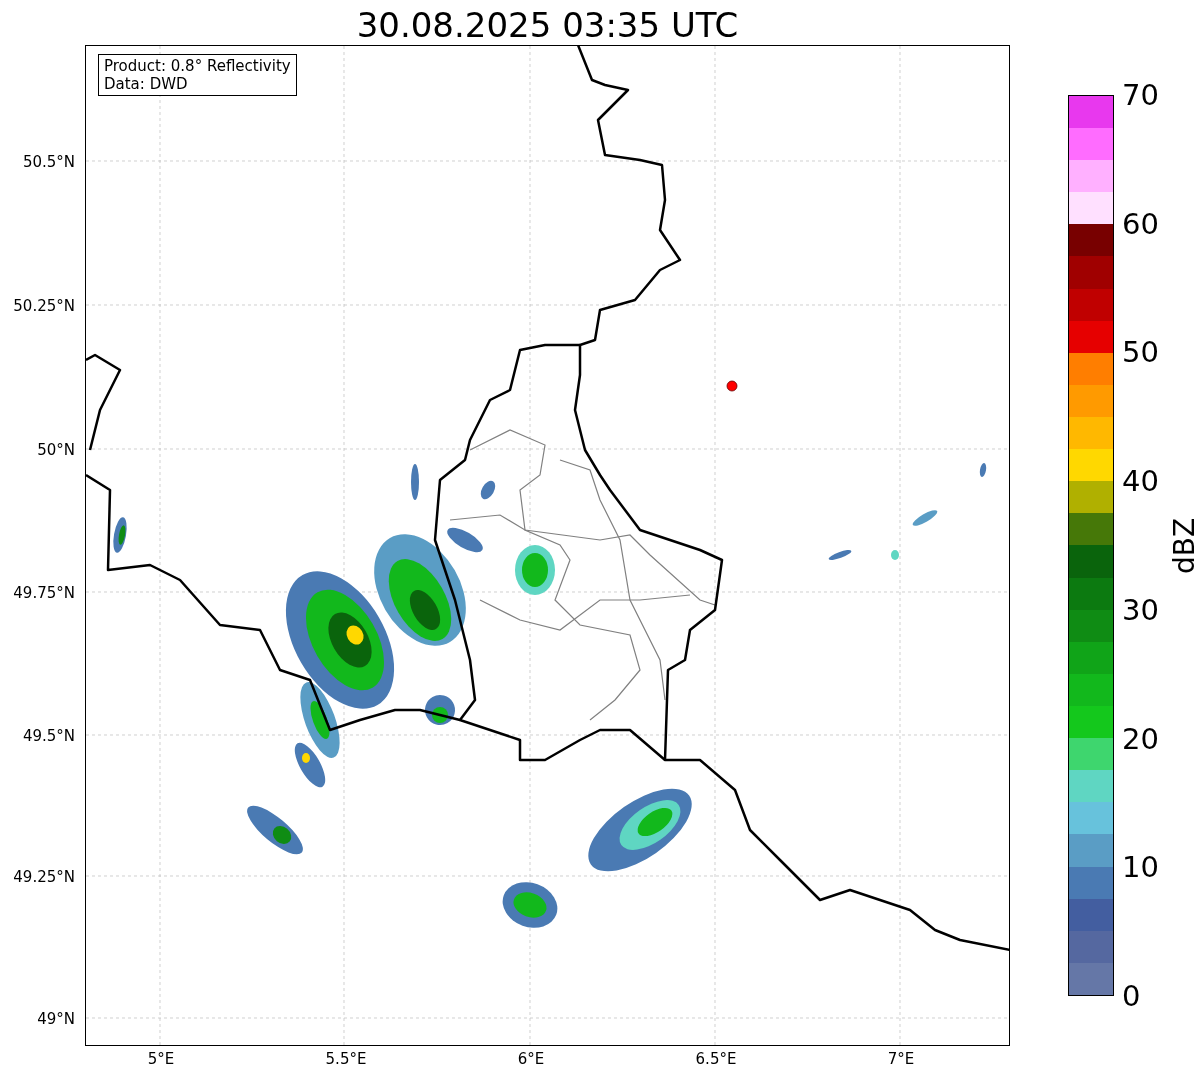  What do you see at coordinates (1140, 95) in the screenshot?
I see `colorbar-tick-label: 70` at bounding box center [1140, 95].